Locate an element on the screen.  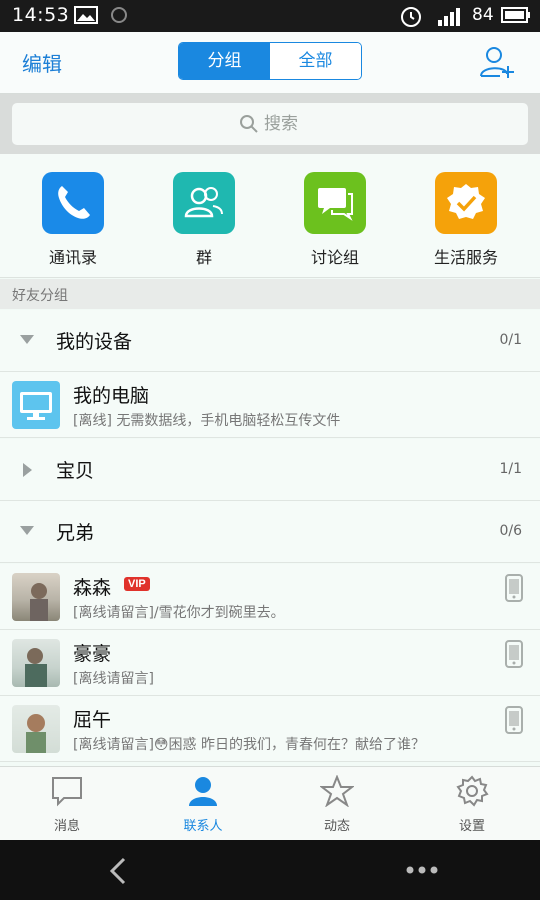
system-nav-bar is located at coordinates (270, 870).